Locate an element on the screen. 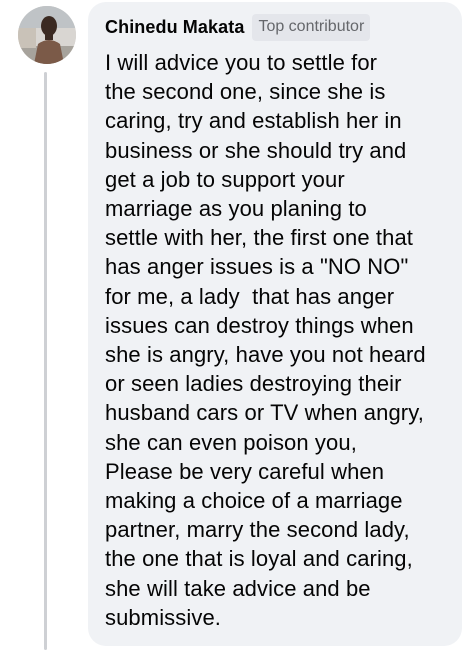  comment-line: husband cars or TV when angry, is located at coordinates (264, 413).